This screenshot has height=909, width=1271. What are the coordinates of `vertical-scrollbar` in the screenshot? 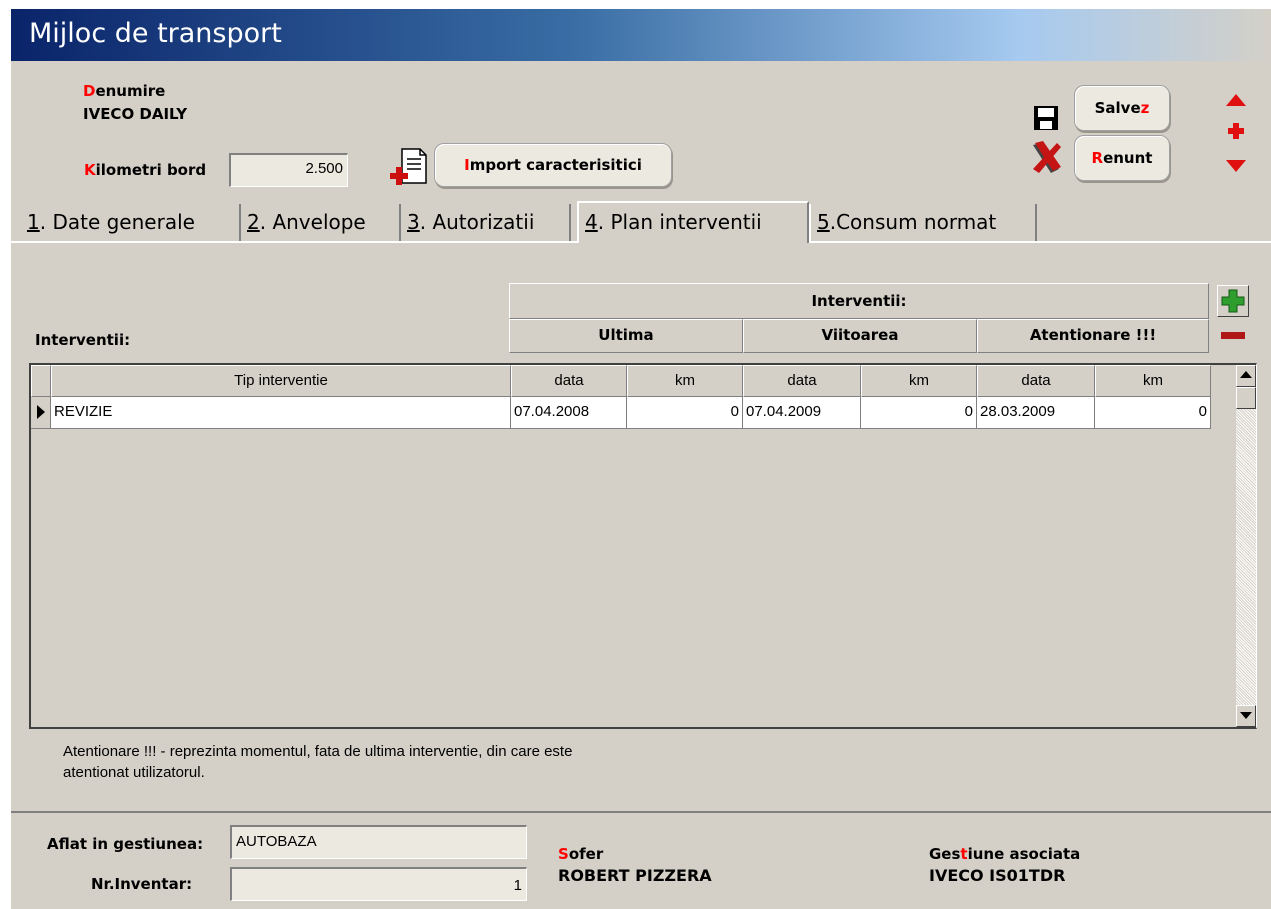 It's located at (1246, 546).